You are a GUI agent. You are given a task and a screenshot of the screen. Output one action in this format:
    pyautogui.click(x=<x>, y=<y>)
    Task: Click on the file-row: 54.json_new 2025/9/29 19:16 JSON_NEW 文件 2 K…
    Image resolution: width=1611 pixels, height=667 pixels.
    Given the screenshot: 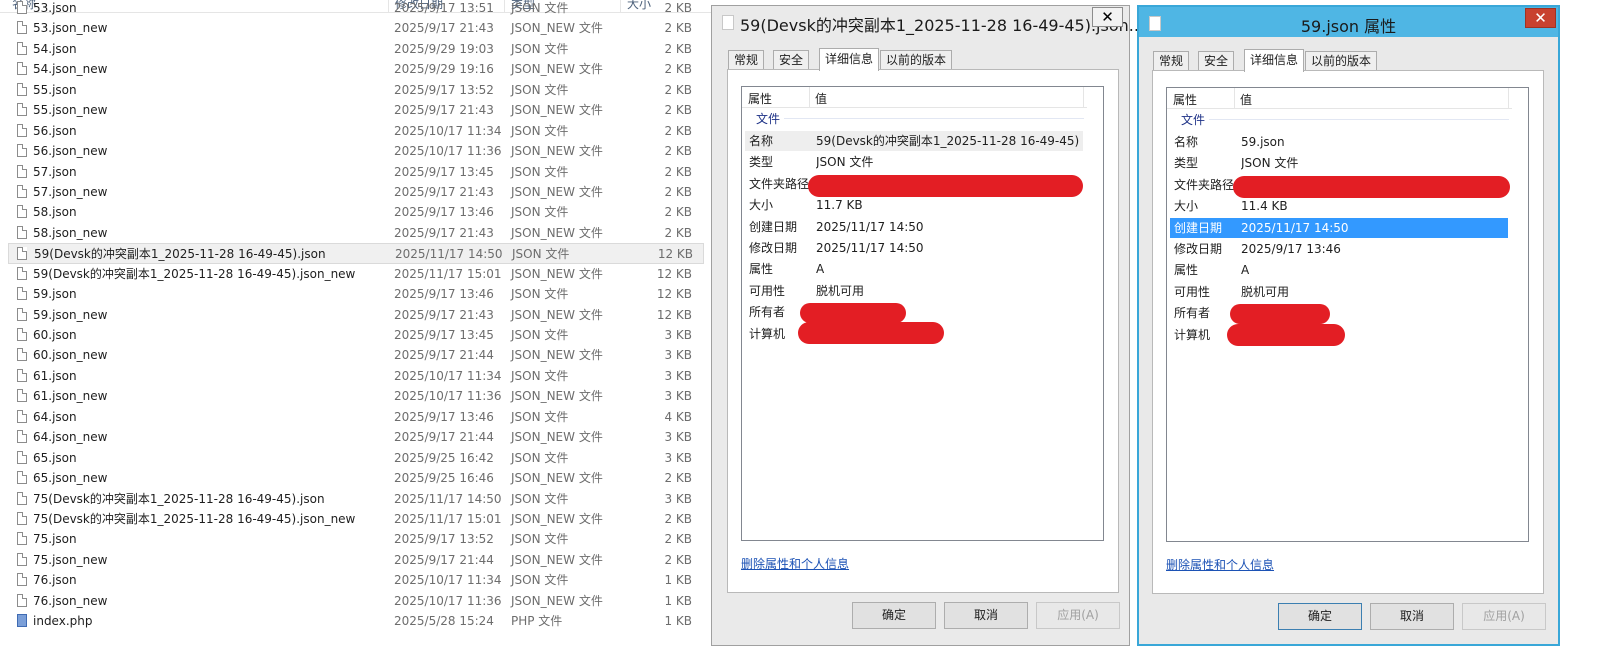 What is the action you would take?
    pyautogui.click(x=370, y=69)
    